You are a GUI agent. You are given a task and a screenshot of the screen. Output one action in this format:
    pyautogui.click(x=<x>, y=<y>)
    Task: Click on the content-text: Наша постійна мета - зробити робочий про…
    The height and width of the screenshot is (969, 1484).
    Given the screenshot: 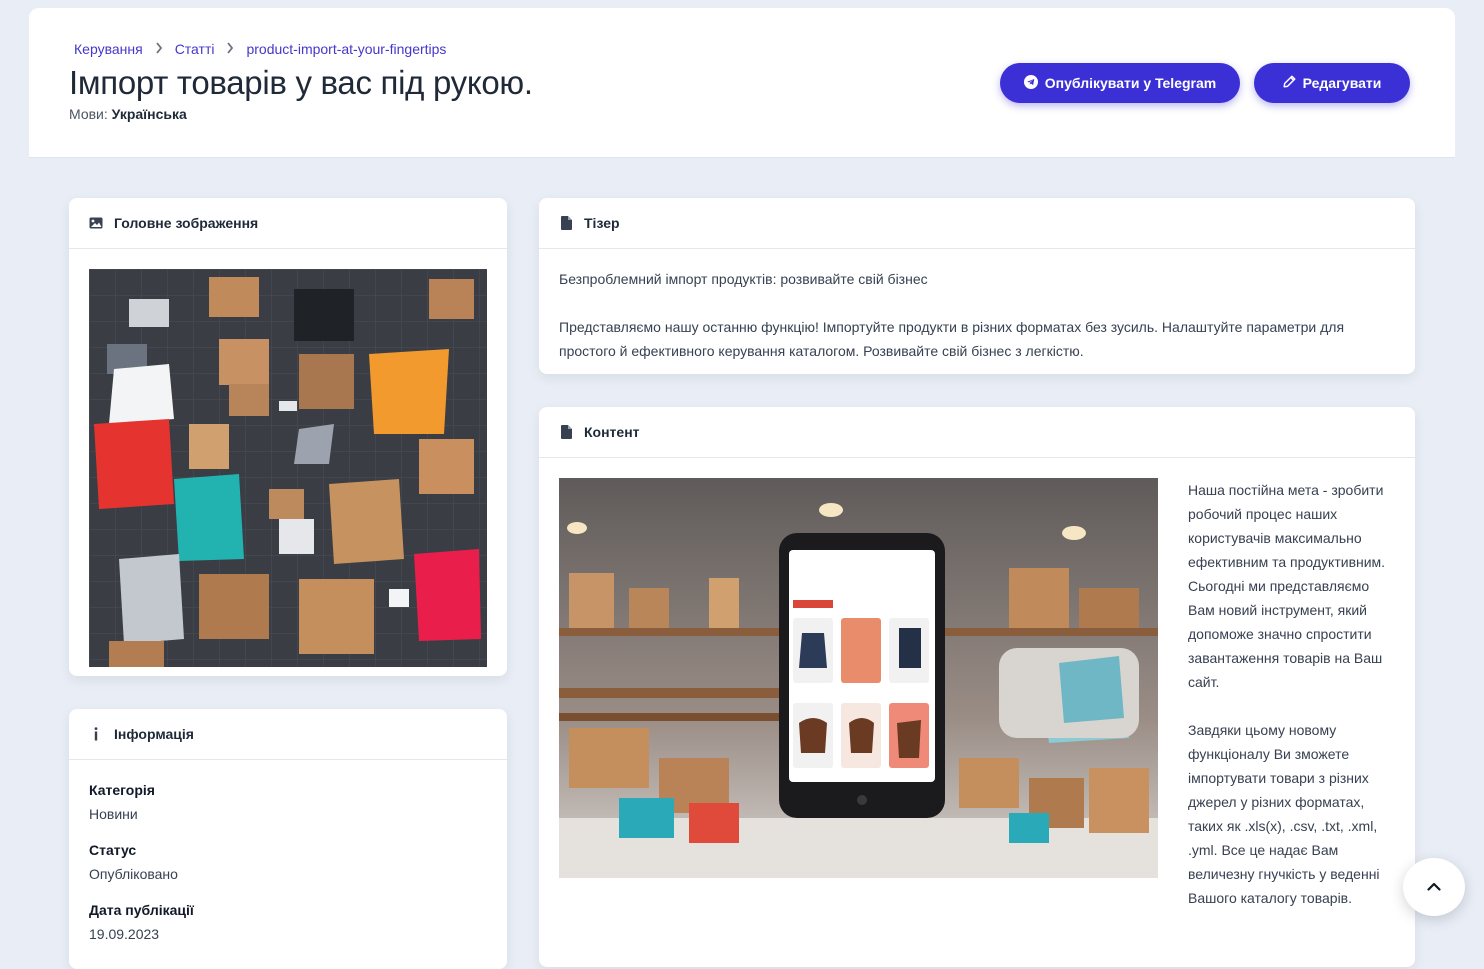 What is the action you would take?
    pyautogui.click(x=1290, y=706)
    